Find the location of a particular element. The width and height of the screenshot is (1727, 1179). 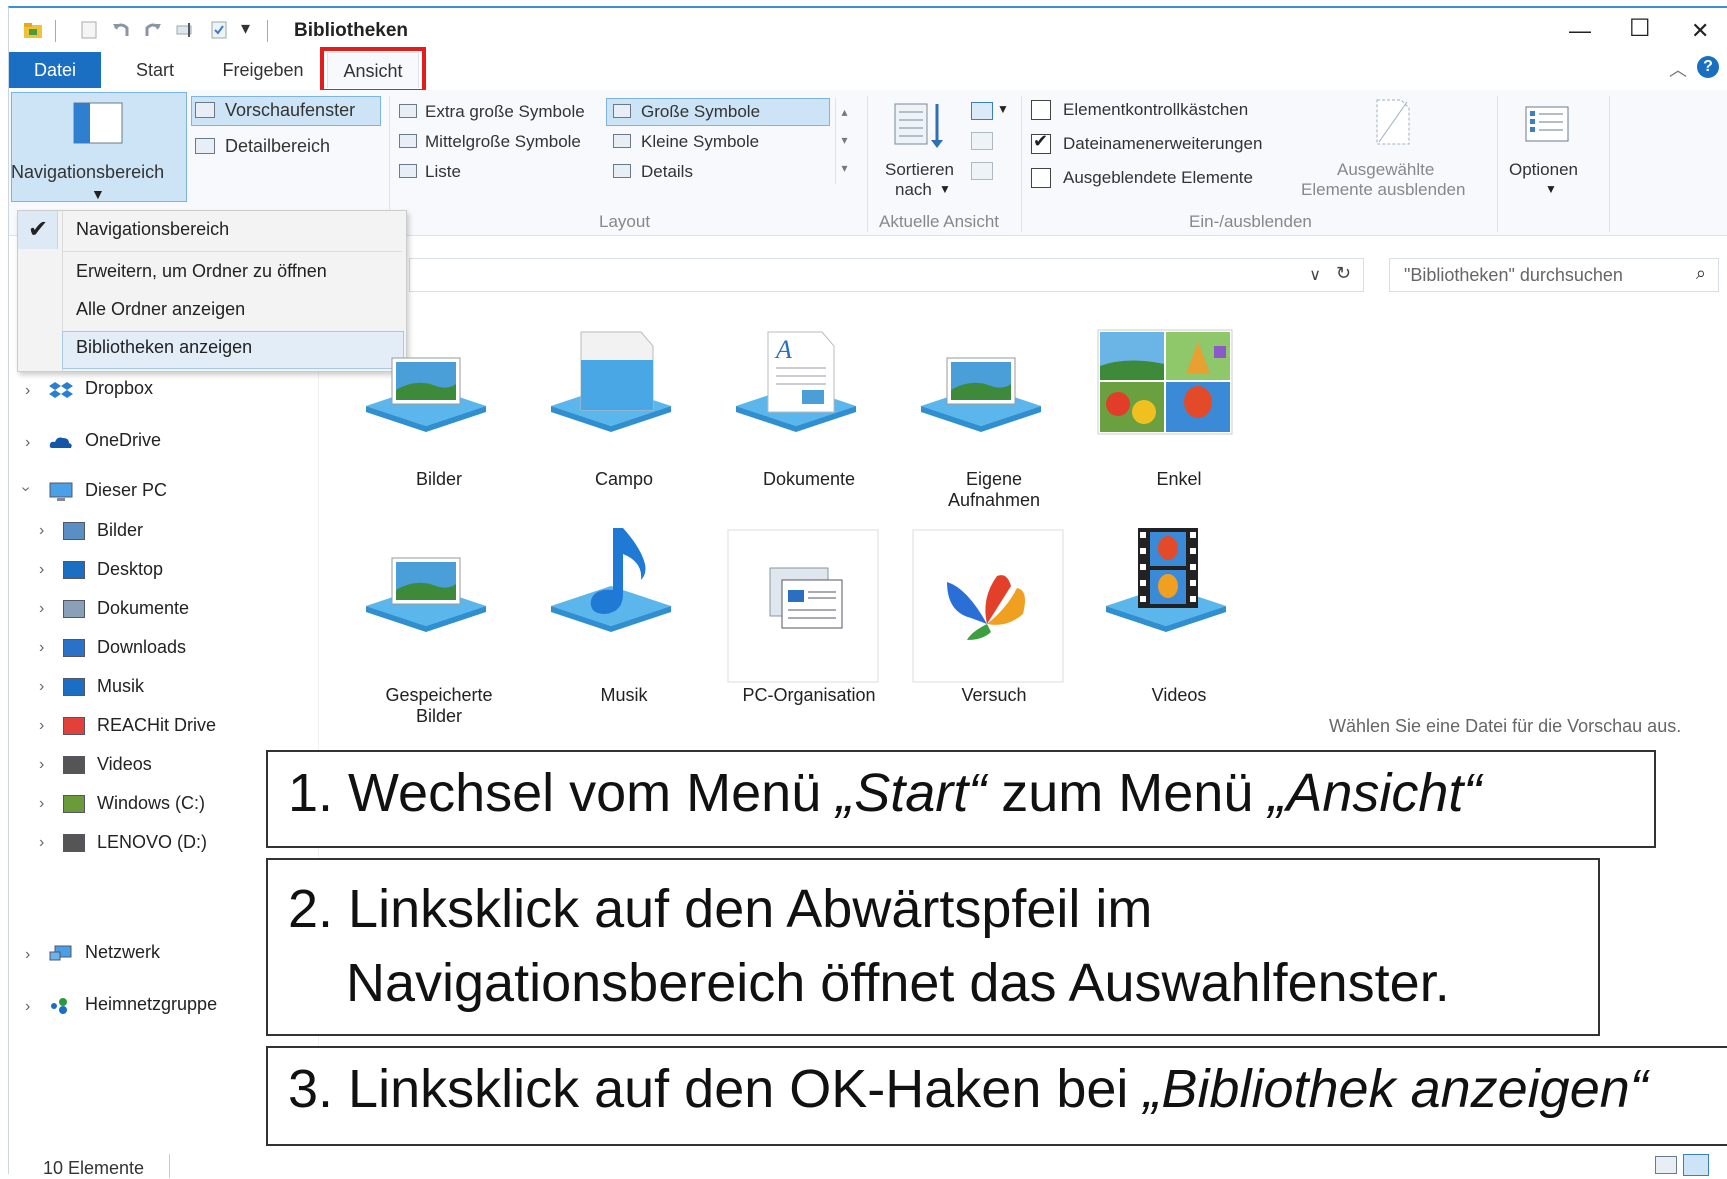

dropdown-item-expand-to-folder: Erweitern, um Ordner zu öffnen is located at coordinates (201, 271).